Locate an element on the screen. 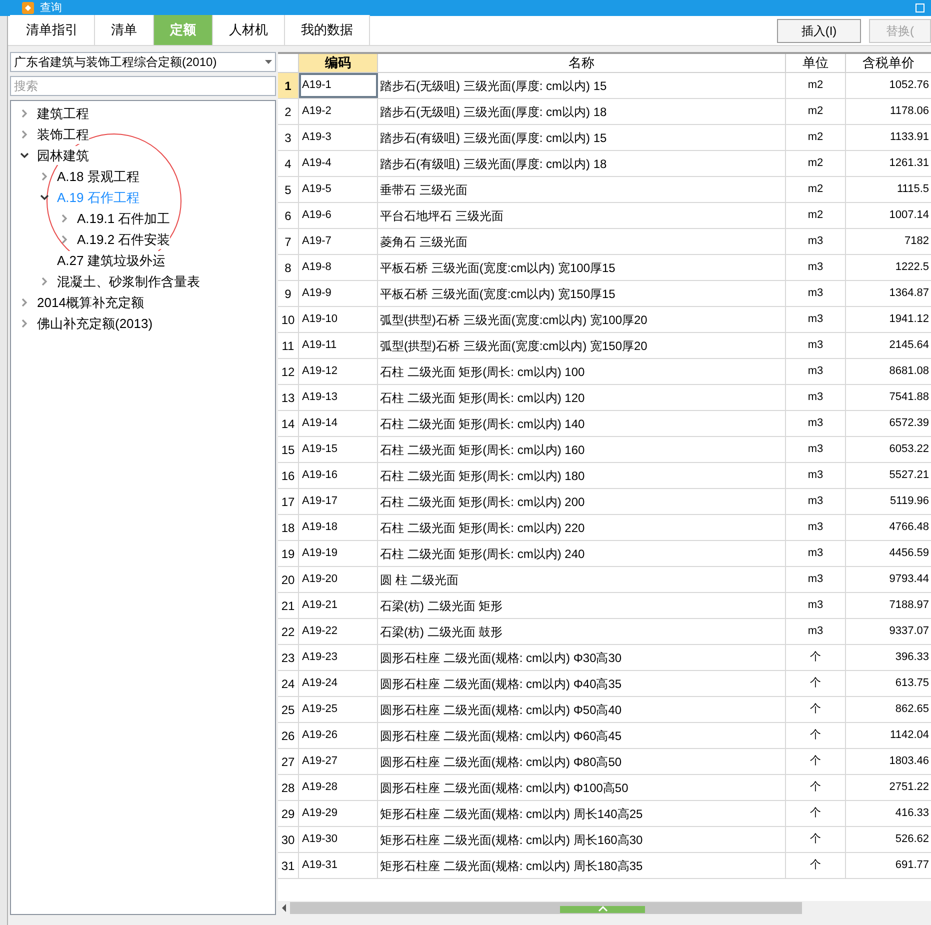 The image size is (931, 925). table-cell: 1133.91 is located at coordinates (888, 137).